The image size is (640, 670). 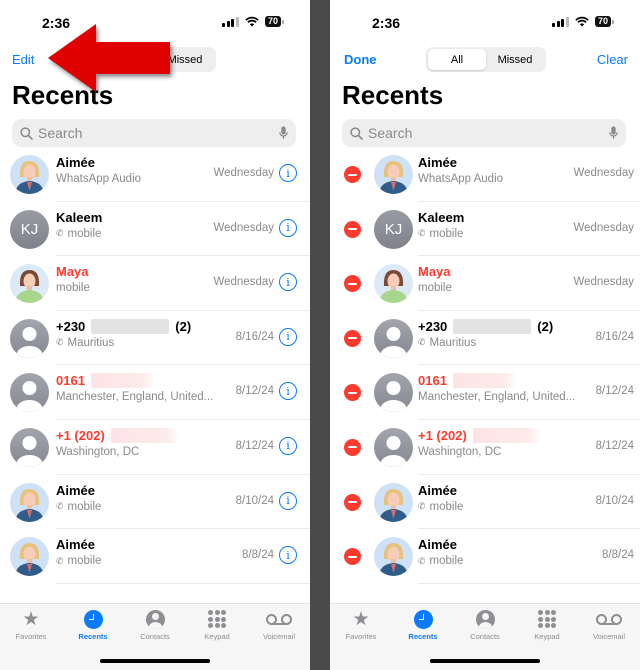 What do you see at coordinates (29, 342) in the screenshot?
I see `person-icon` at bounding box center [29, 342].